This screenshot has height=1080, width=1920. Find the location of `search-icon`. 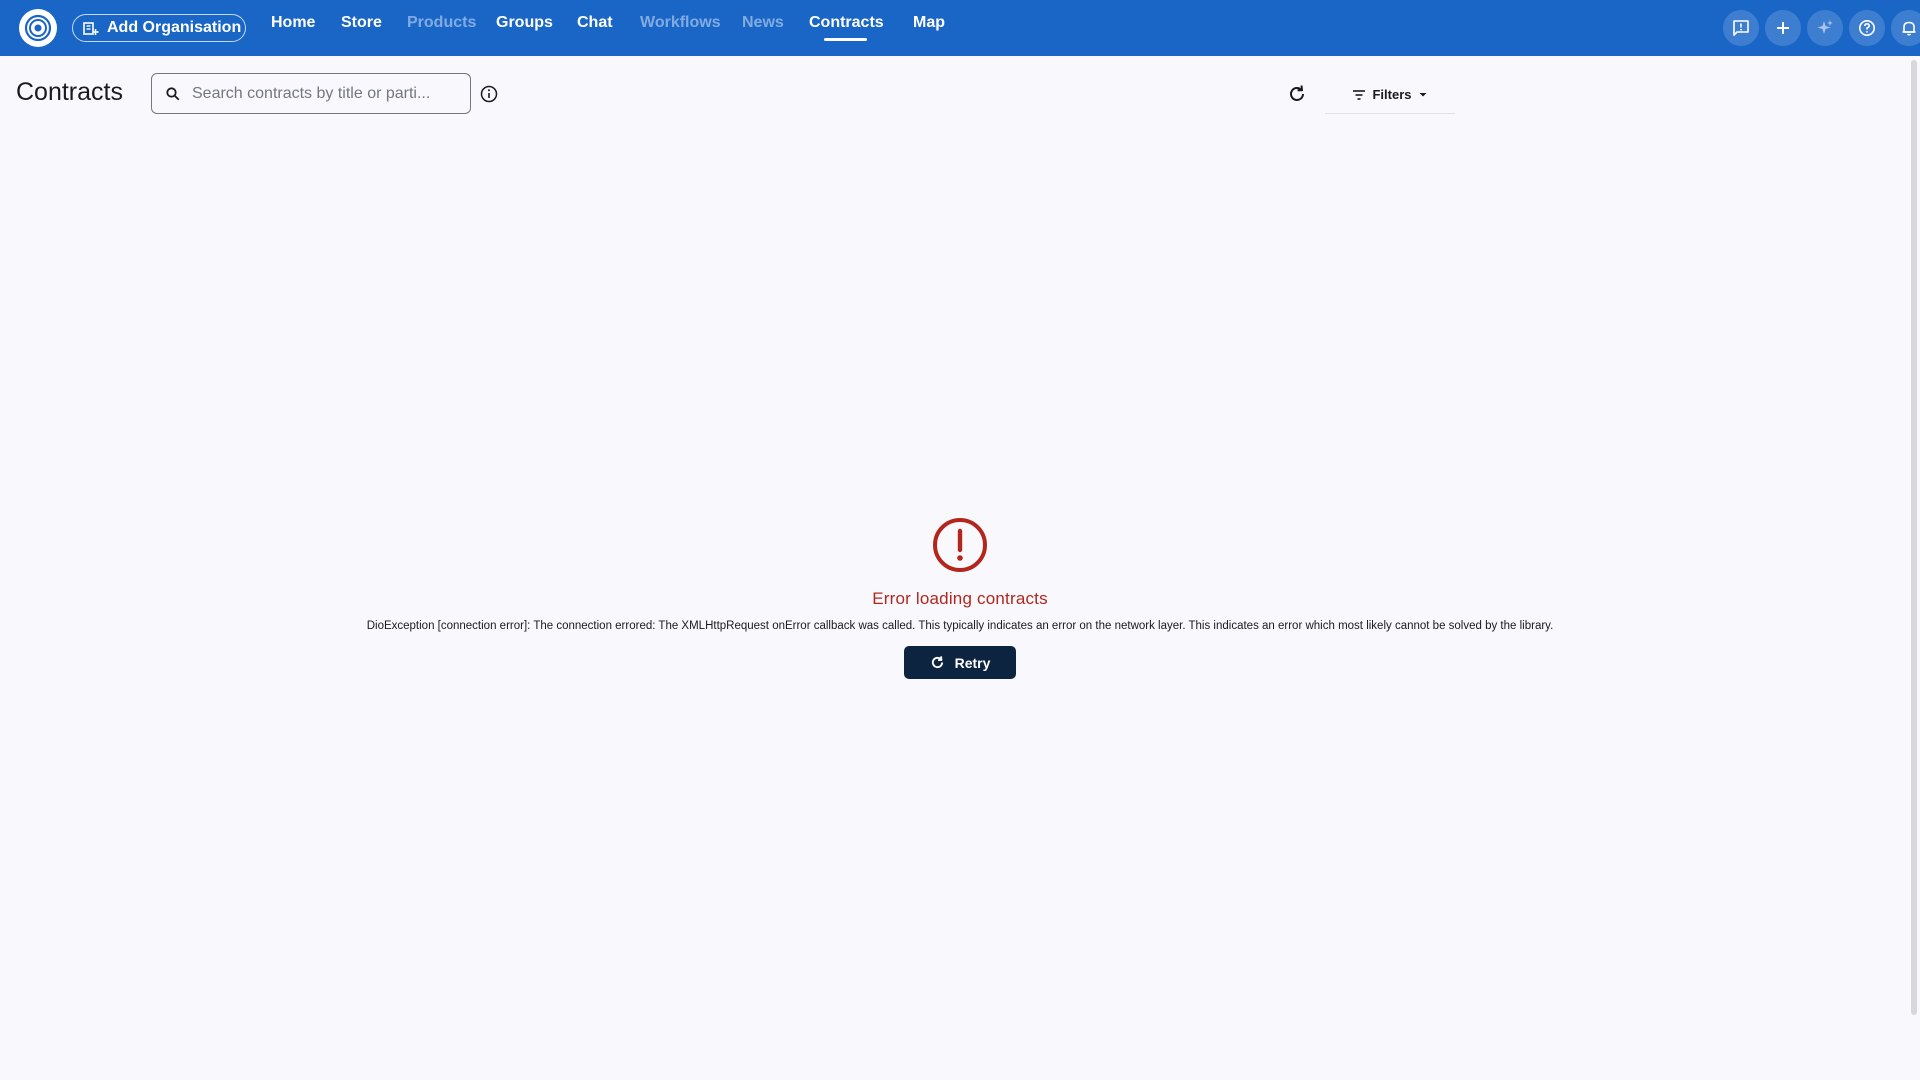

search-icon is located at coordinates (173, 93).